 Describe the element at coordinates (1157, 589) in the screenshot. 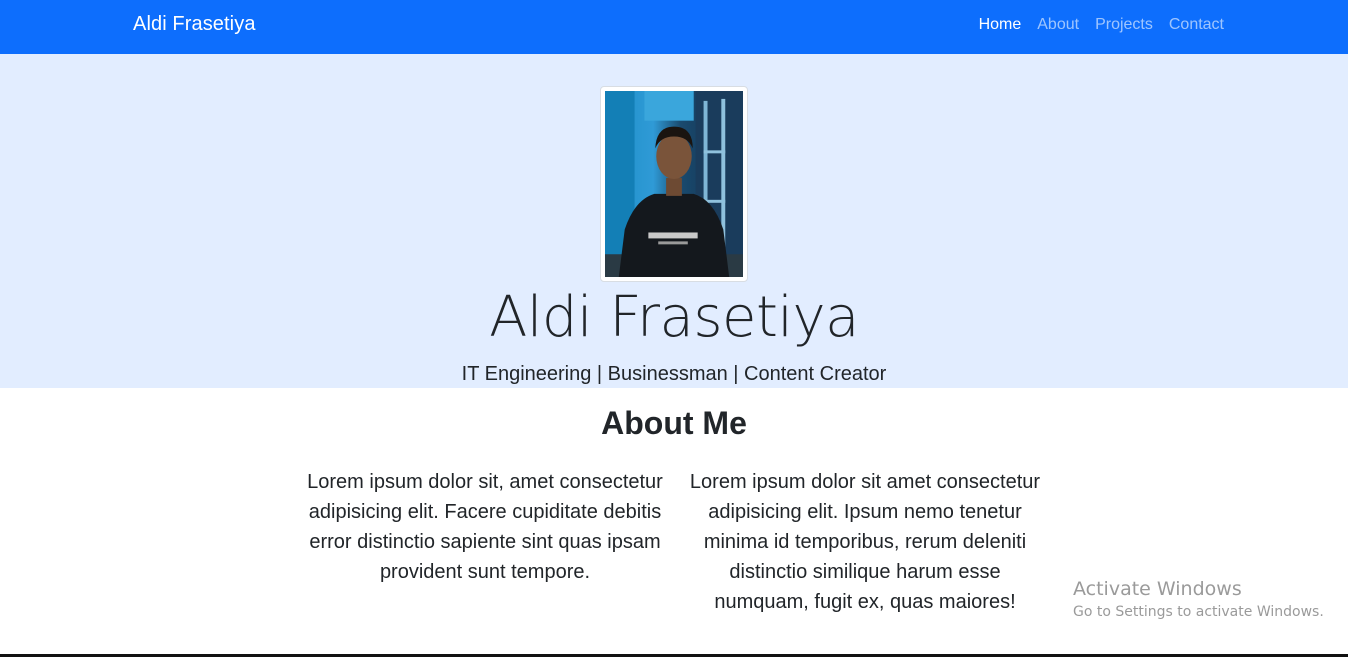

I see `watermark-title: Activate Windows` at that location.